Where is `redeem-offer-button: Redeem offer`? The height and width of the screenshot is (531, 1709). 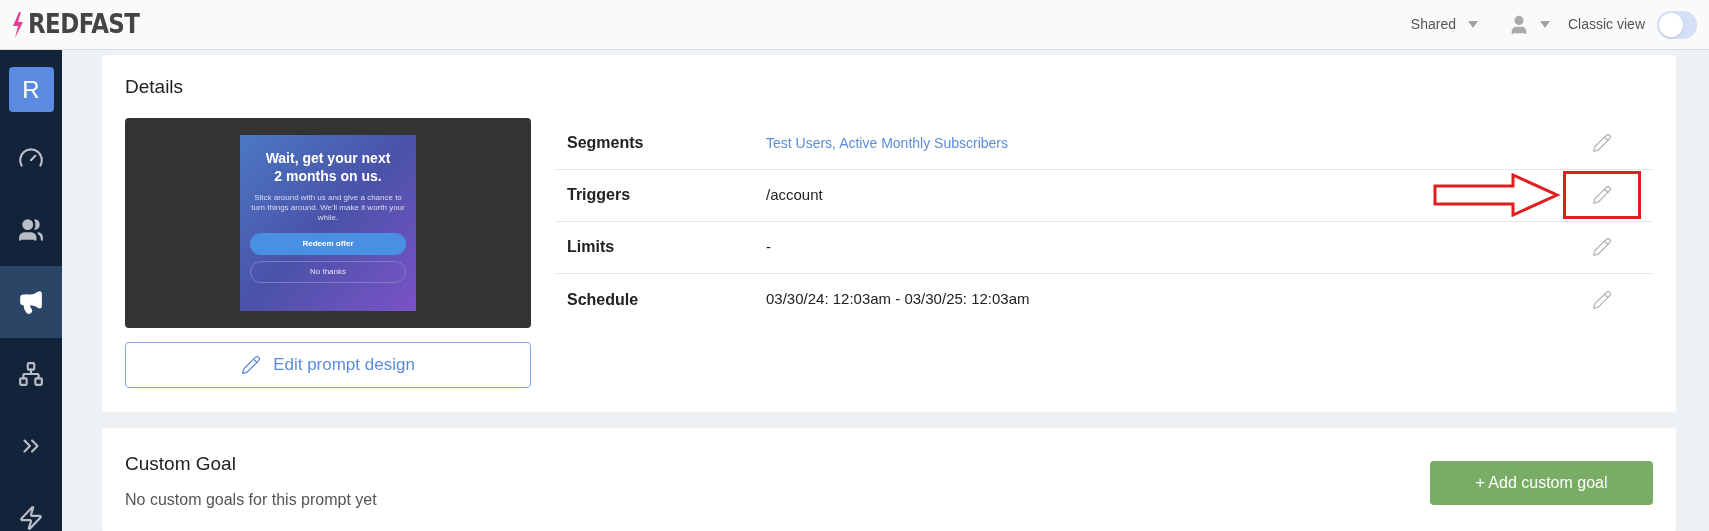
redeem-offer-button: Redeem offer is located at coordinates (328, 243).